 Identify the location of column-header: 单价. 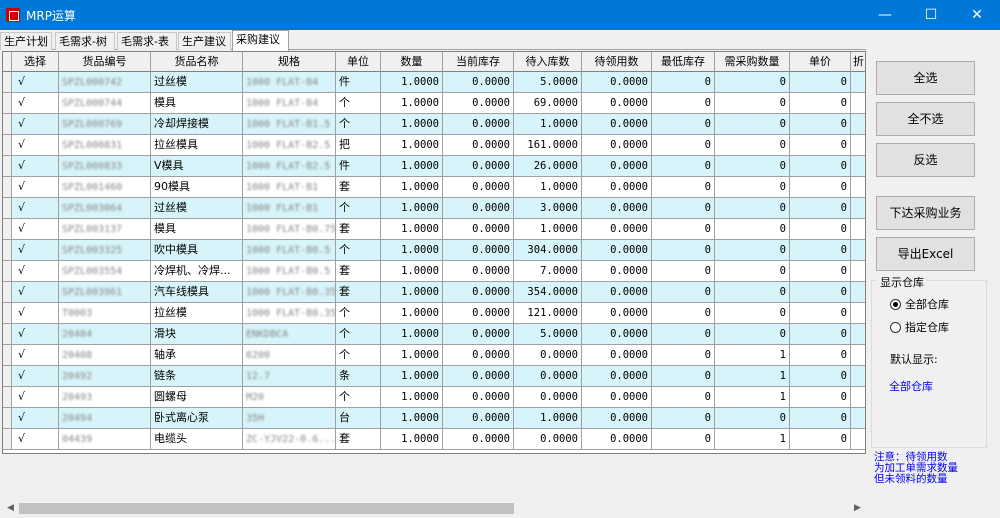
(820, 62).